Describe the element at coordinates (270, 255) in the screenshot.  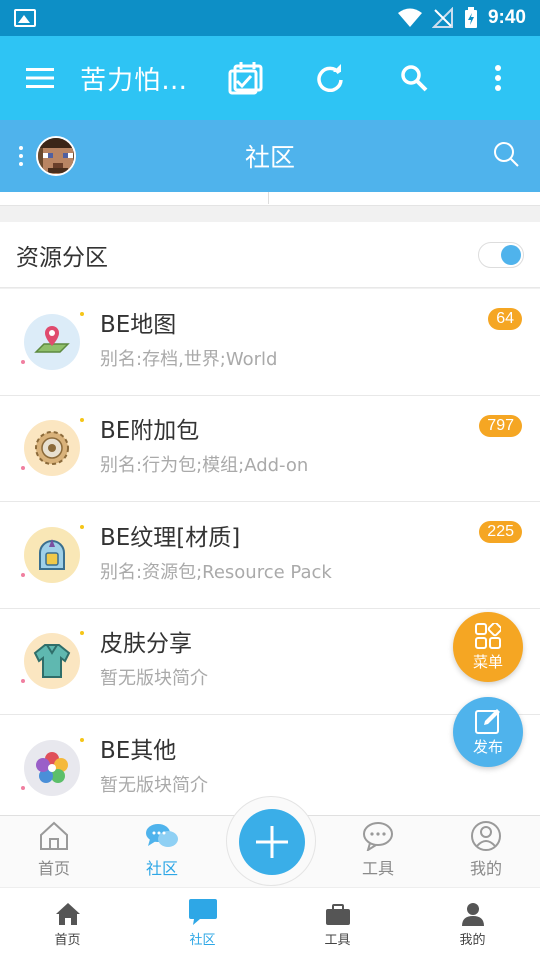
I see `section-header: 资源分区` at that location.